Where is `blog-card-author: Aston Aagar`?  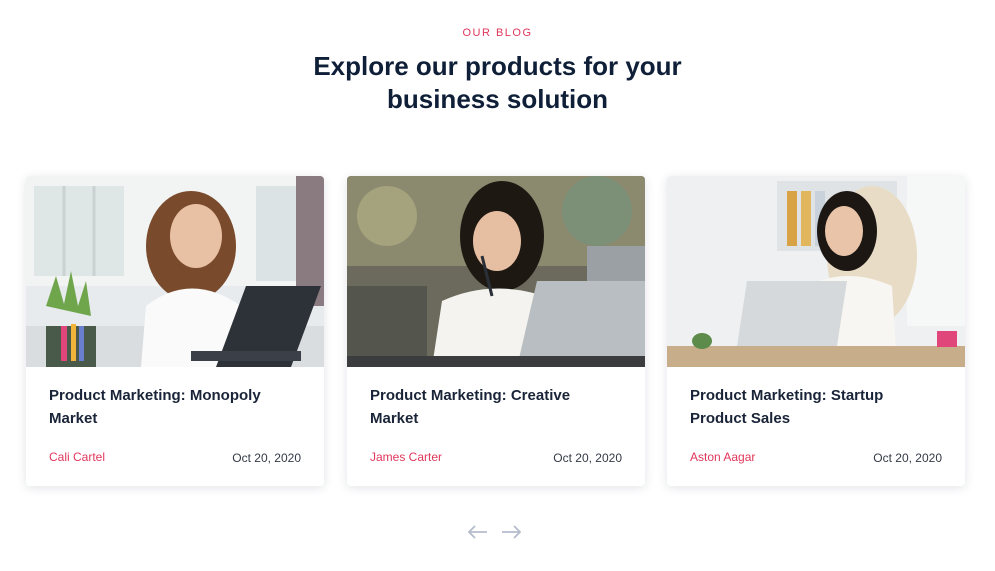 blog-card-author: Aston Aagar is located at coordinates (722, 457).